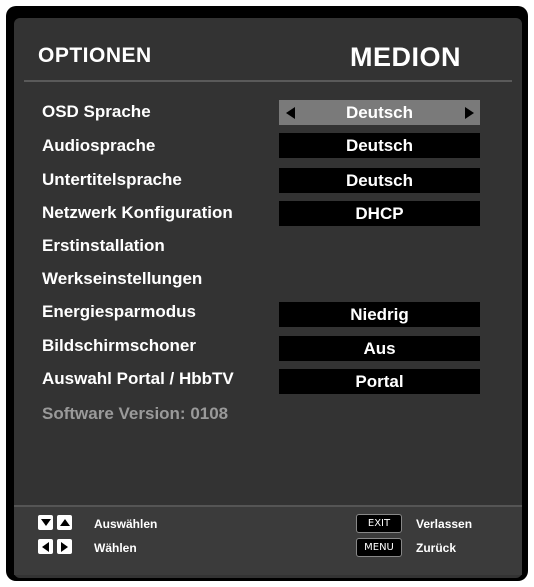 The width and height of the screenshot is (534, 587). Describe the element at coordinates (268, 540) in the screenshot. I see `footer-help-bar` at that location.